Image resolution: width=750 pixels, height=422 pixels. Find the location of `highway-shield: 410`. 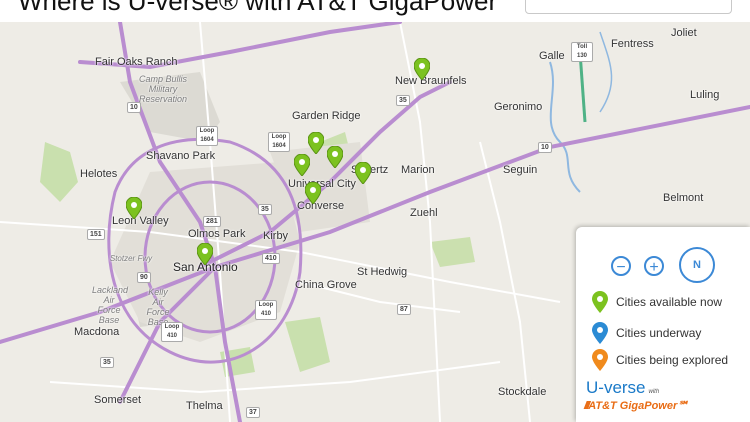

highway-shield: 410 is located at coordinates (271, 258).